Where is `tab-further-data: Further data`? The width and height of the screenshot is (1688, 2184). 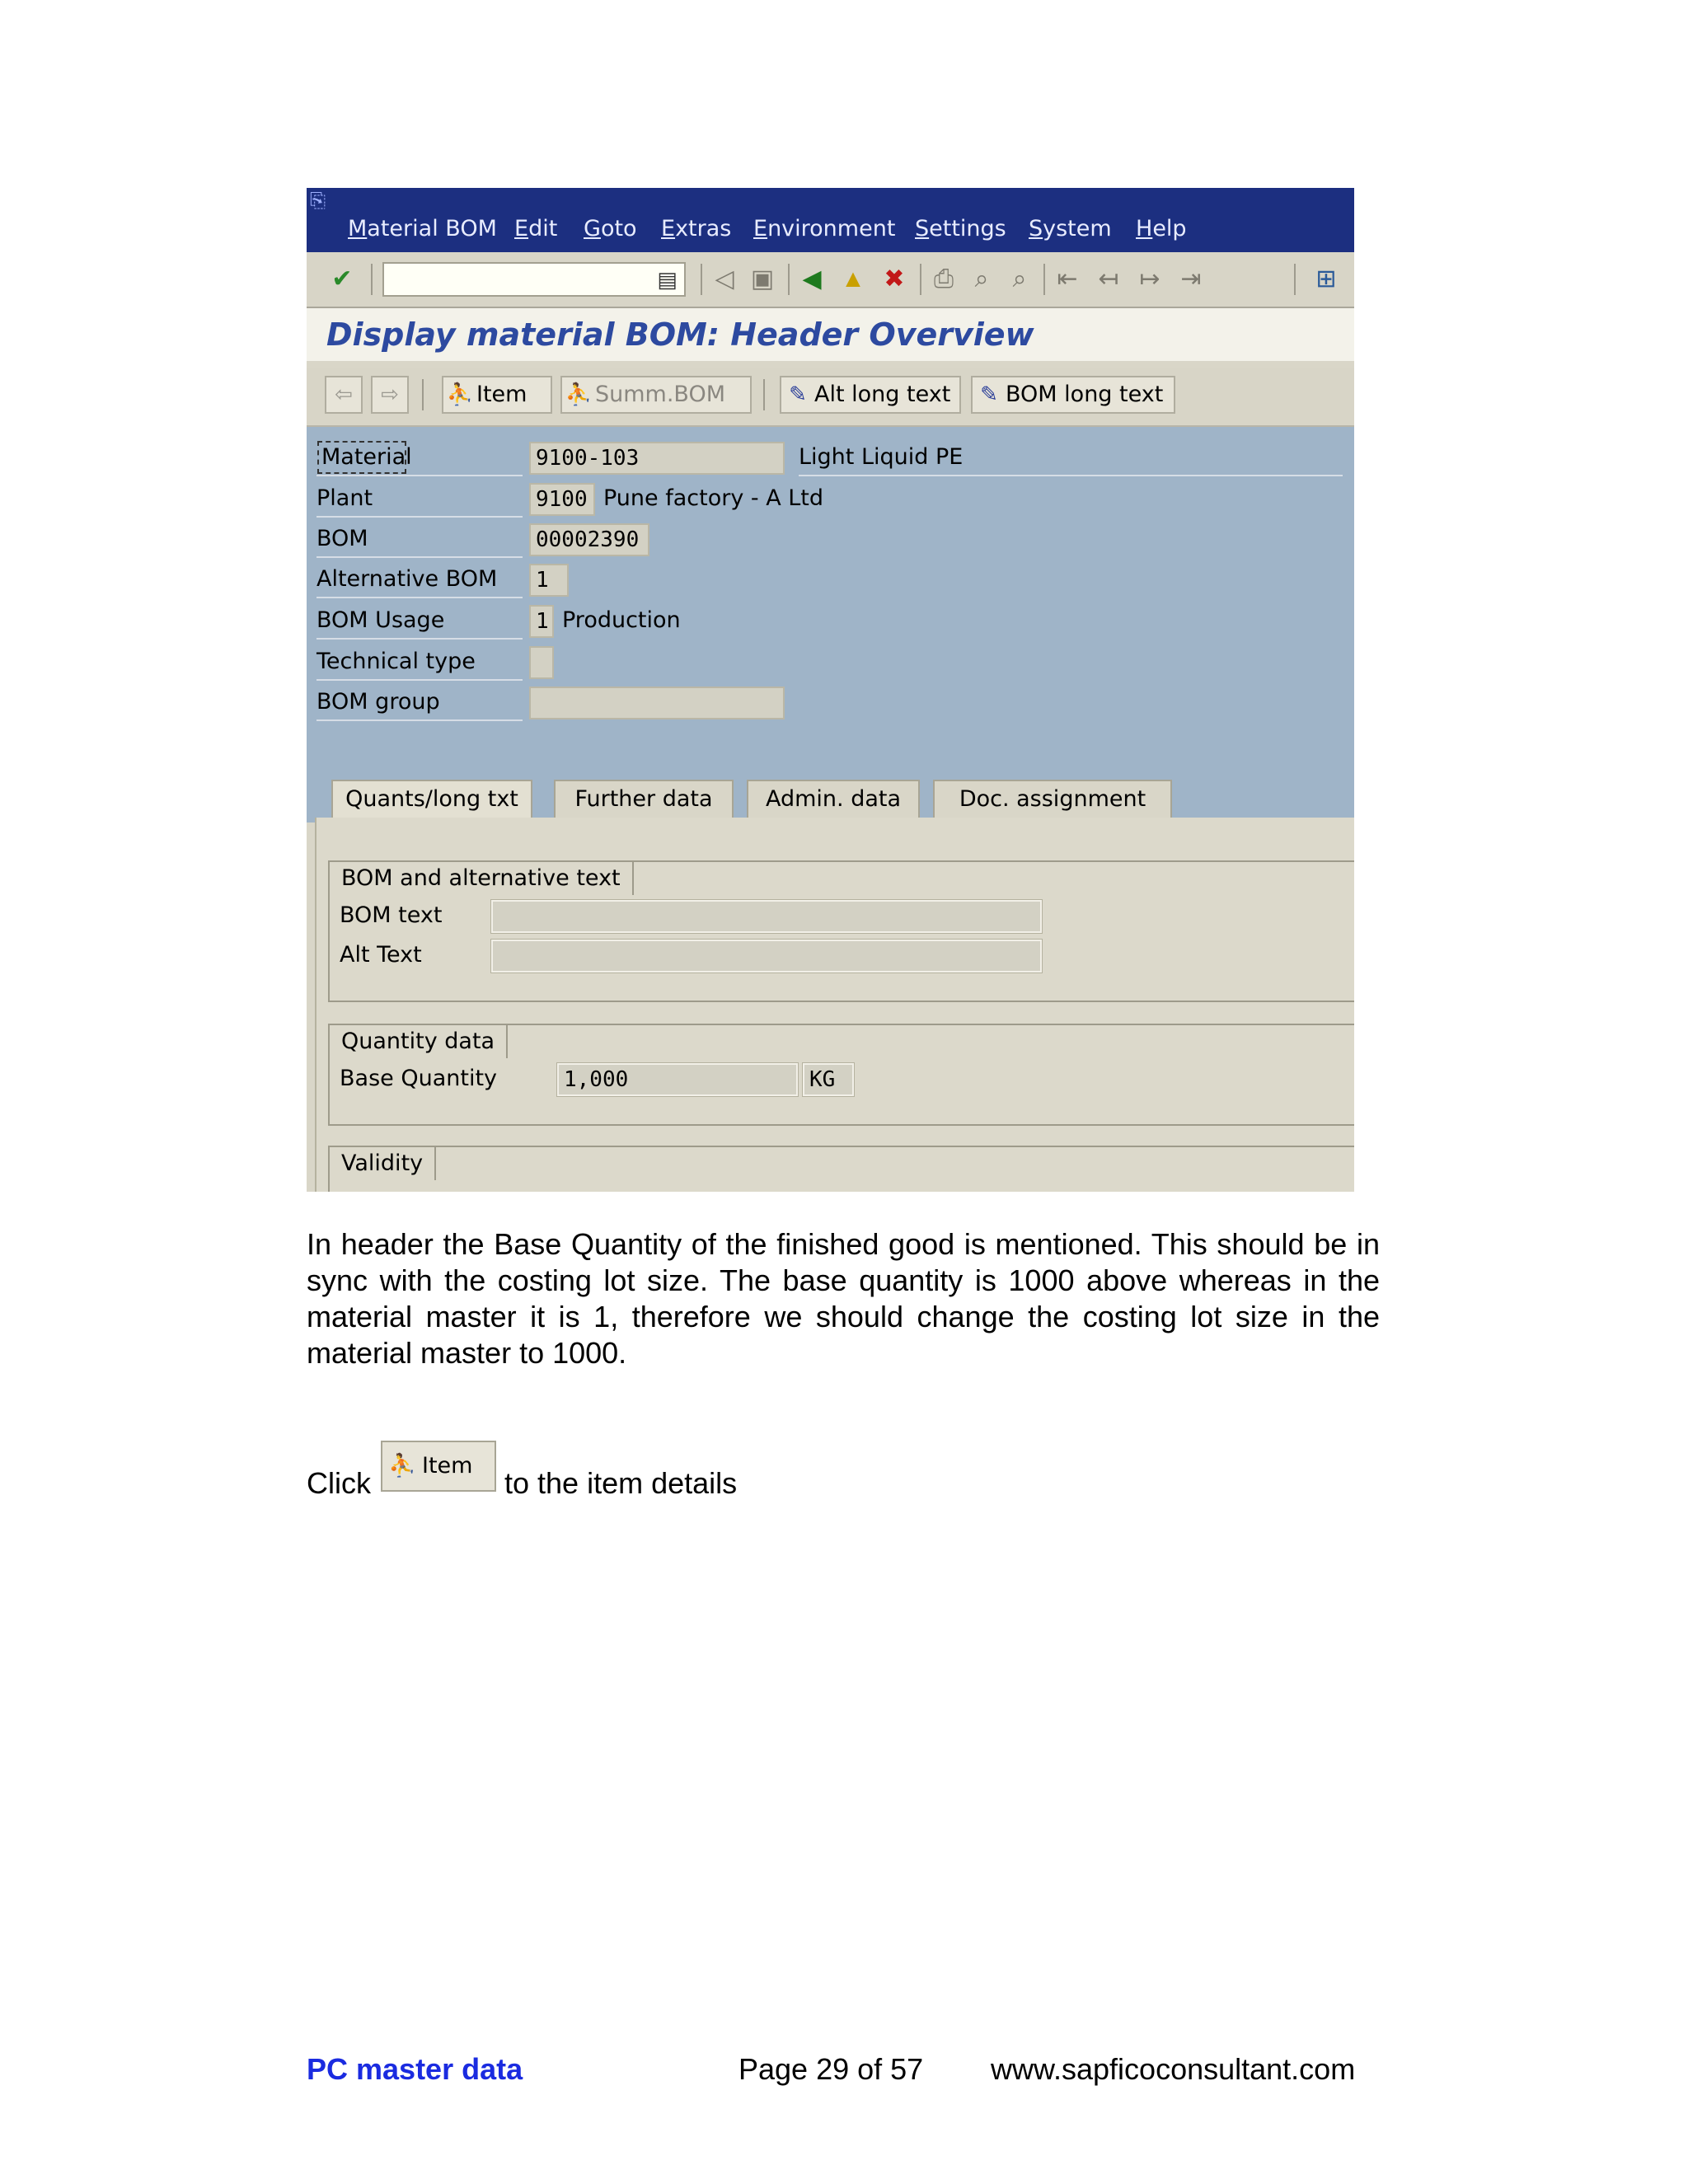 tab-further-data: Further data is located at coordinates (644, 799).